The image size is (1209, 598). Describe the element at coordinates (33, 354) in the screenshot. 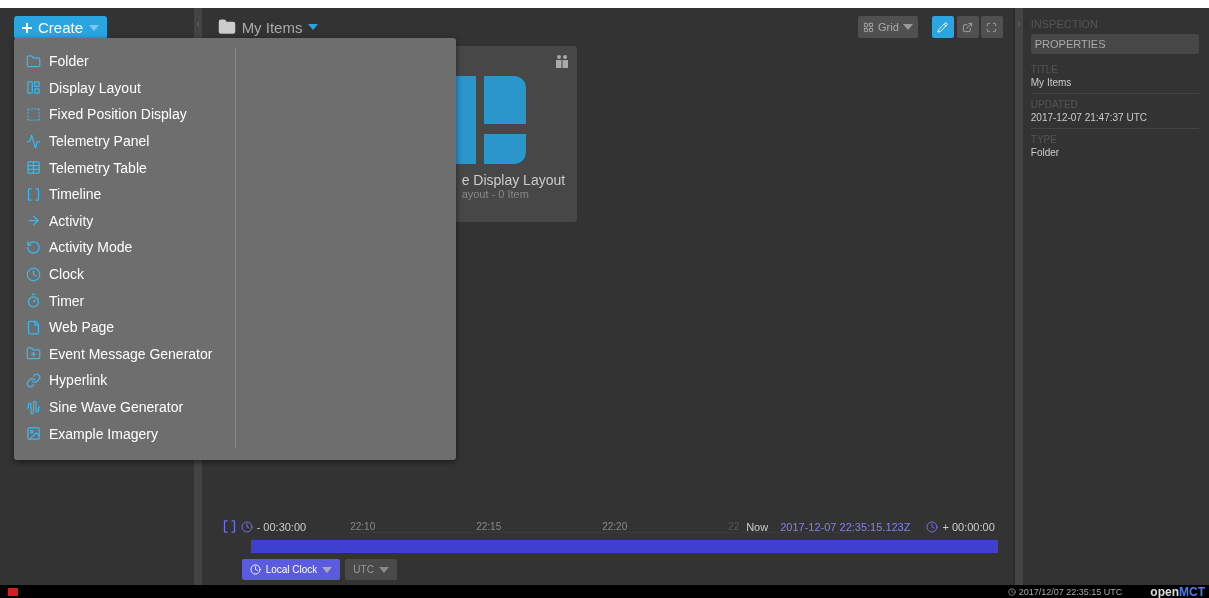

I see `folder-plus-icon` at that location.